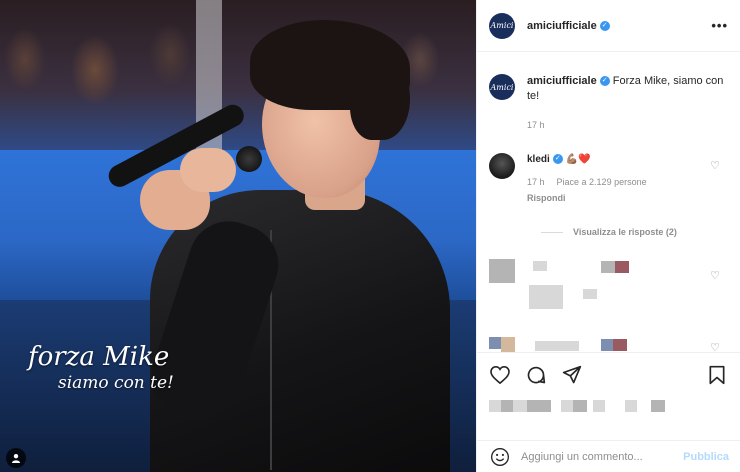 The height and width of the screenshot is (472, 740). I want to click on caption-avatar: Amici, so click(502, 87).